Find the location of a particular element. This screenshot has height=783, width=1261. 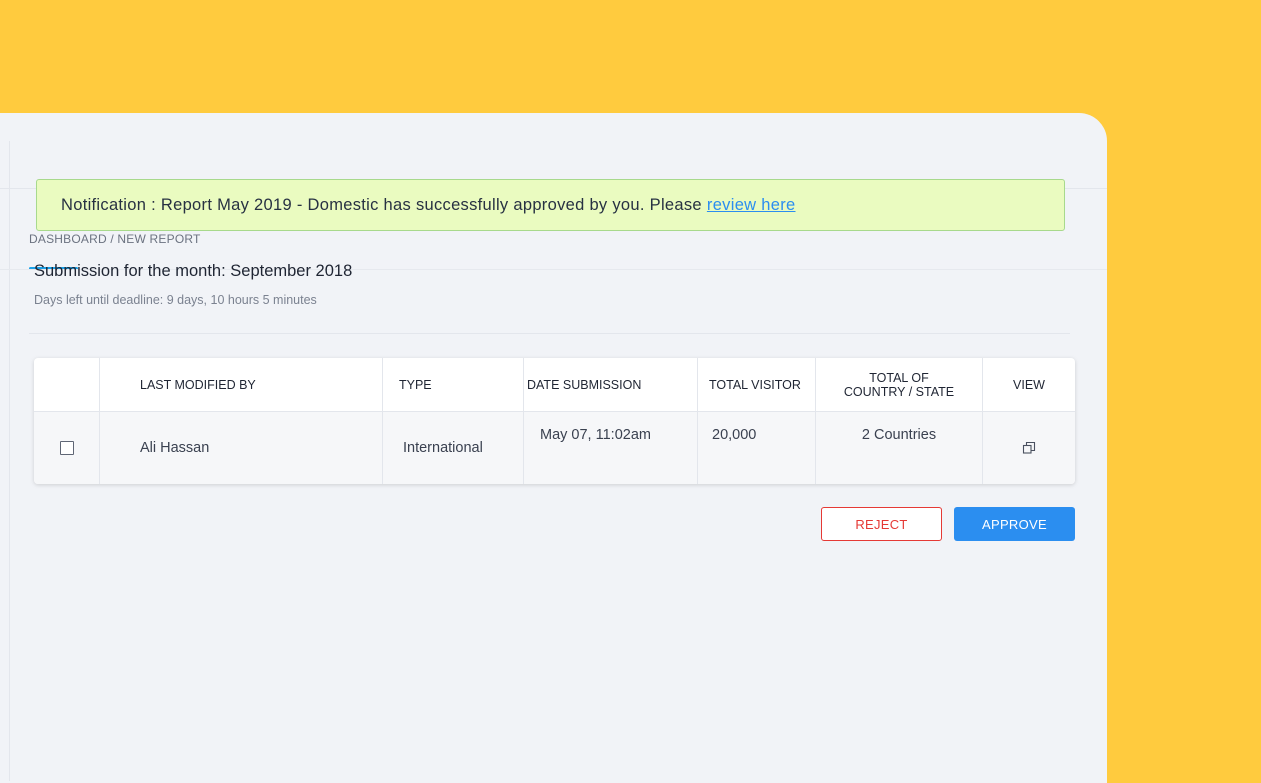

cell-view is located at coordinates (1029, 448).